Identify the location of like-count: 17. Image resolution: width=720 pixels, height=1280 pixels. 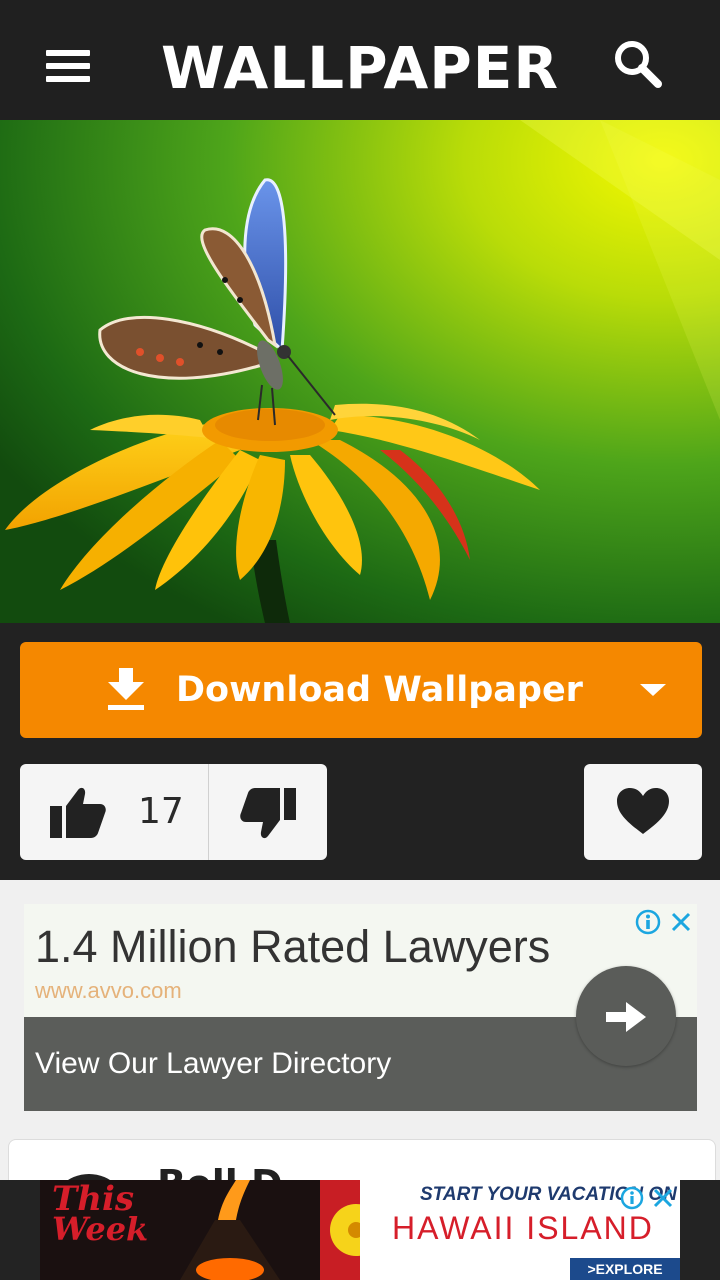
(161, 811).